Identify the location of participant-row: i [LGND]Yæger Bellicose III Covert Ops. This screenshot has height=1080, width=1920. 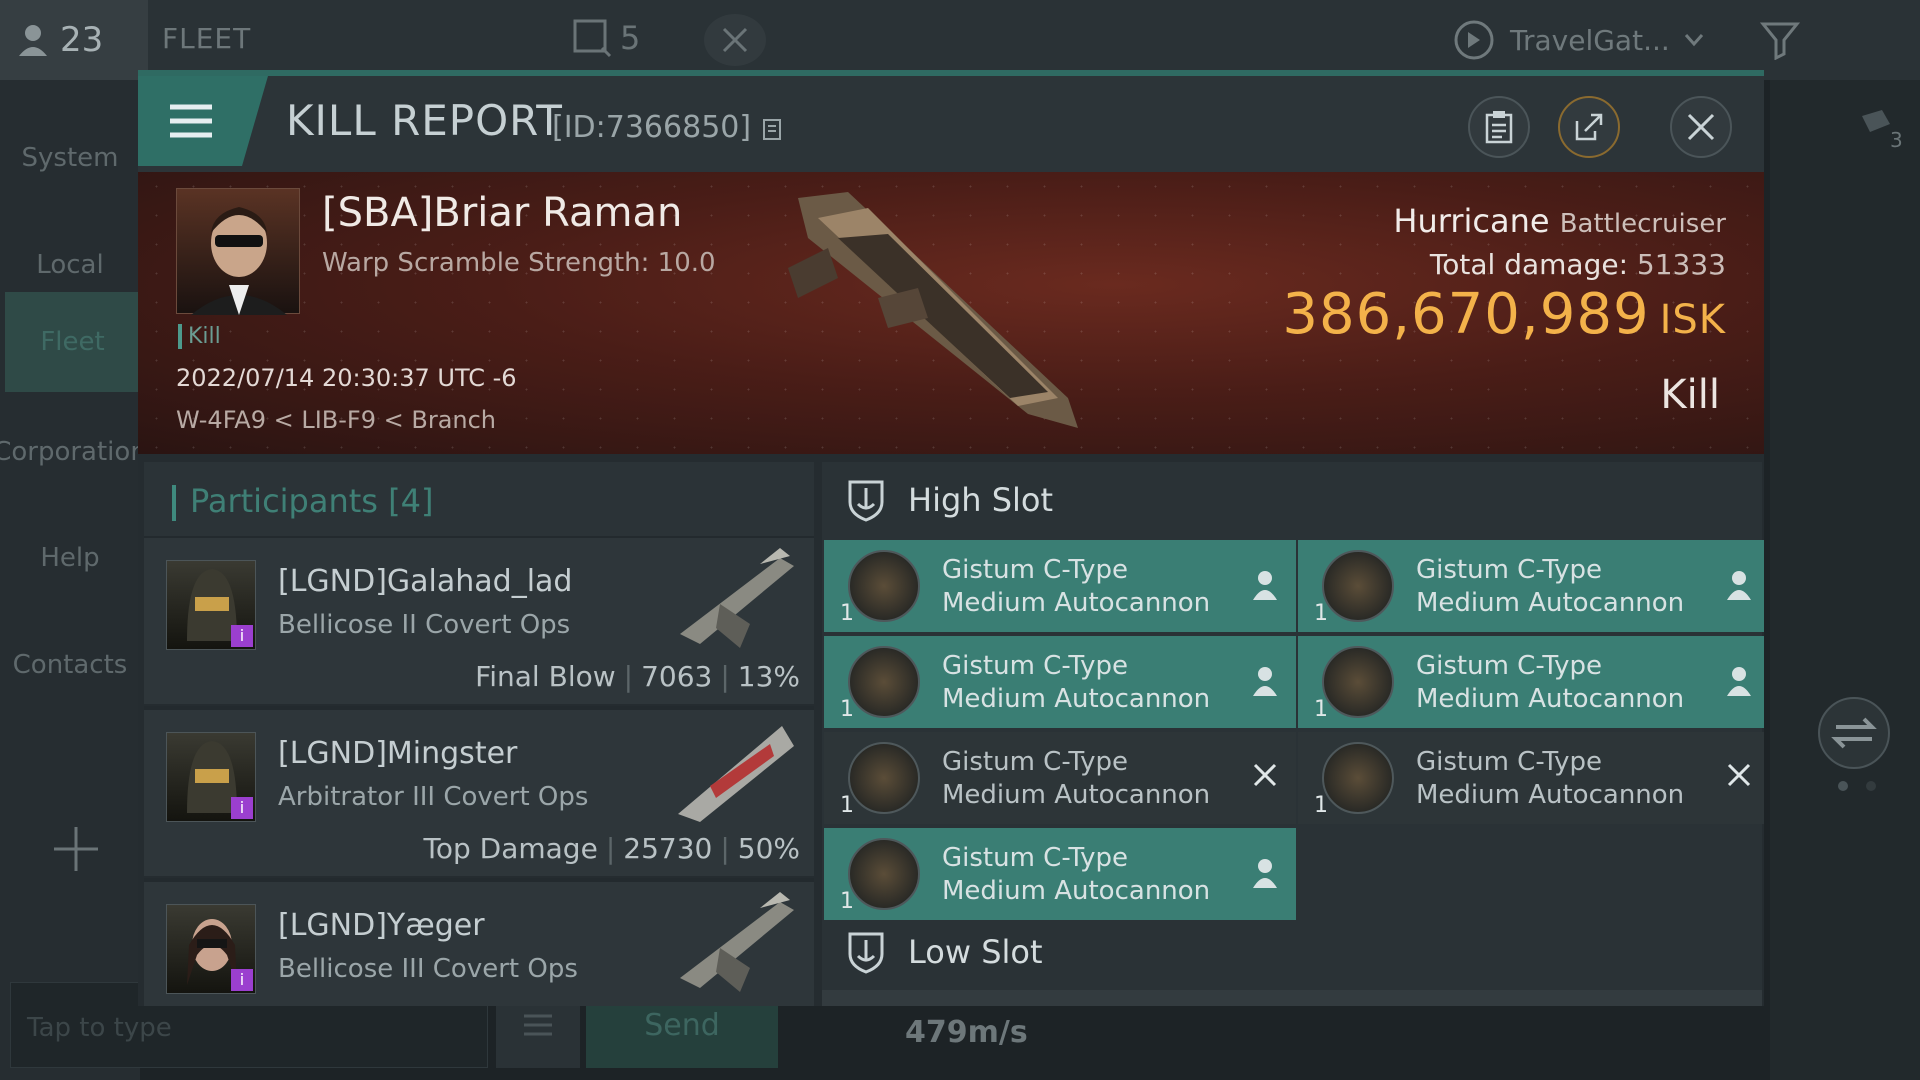
(479, 944).